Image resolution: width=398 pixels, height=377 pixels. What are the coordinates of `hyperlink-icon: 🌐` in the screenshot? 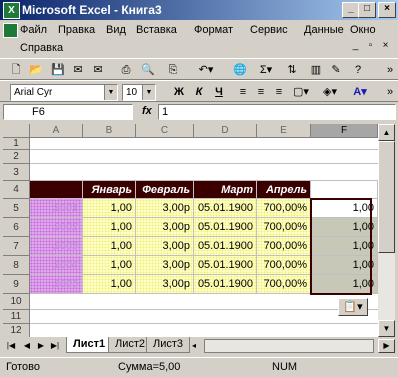 It's located at (240, 70).